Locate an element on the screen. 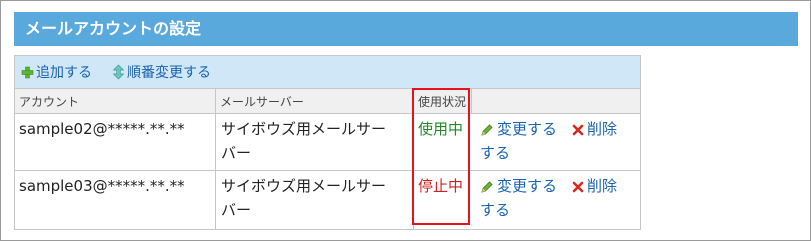 The image size is (811, 241). account-address: sample03@*****.**.** is located at coordinates (102, 186).